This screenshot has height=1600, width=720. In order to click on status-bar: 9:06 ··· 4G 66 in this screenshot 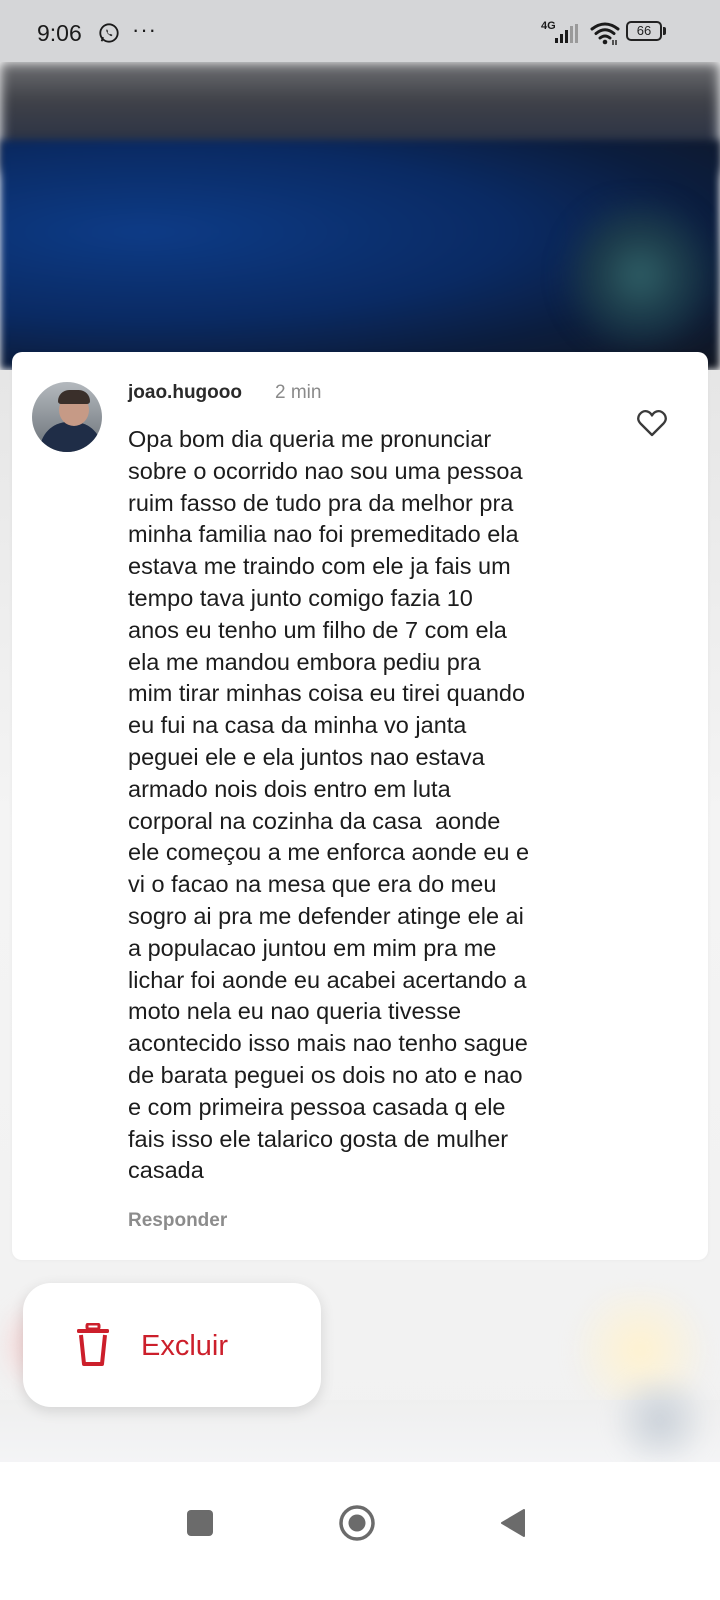, I will do `click(360, 31)`.